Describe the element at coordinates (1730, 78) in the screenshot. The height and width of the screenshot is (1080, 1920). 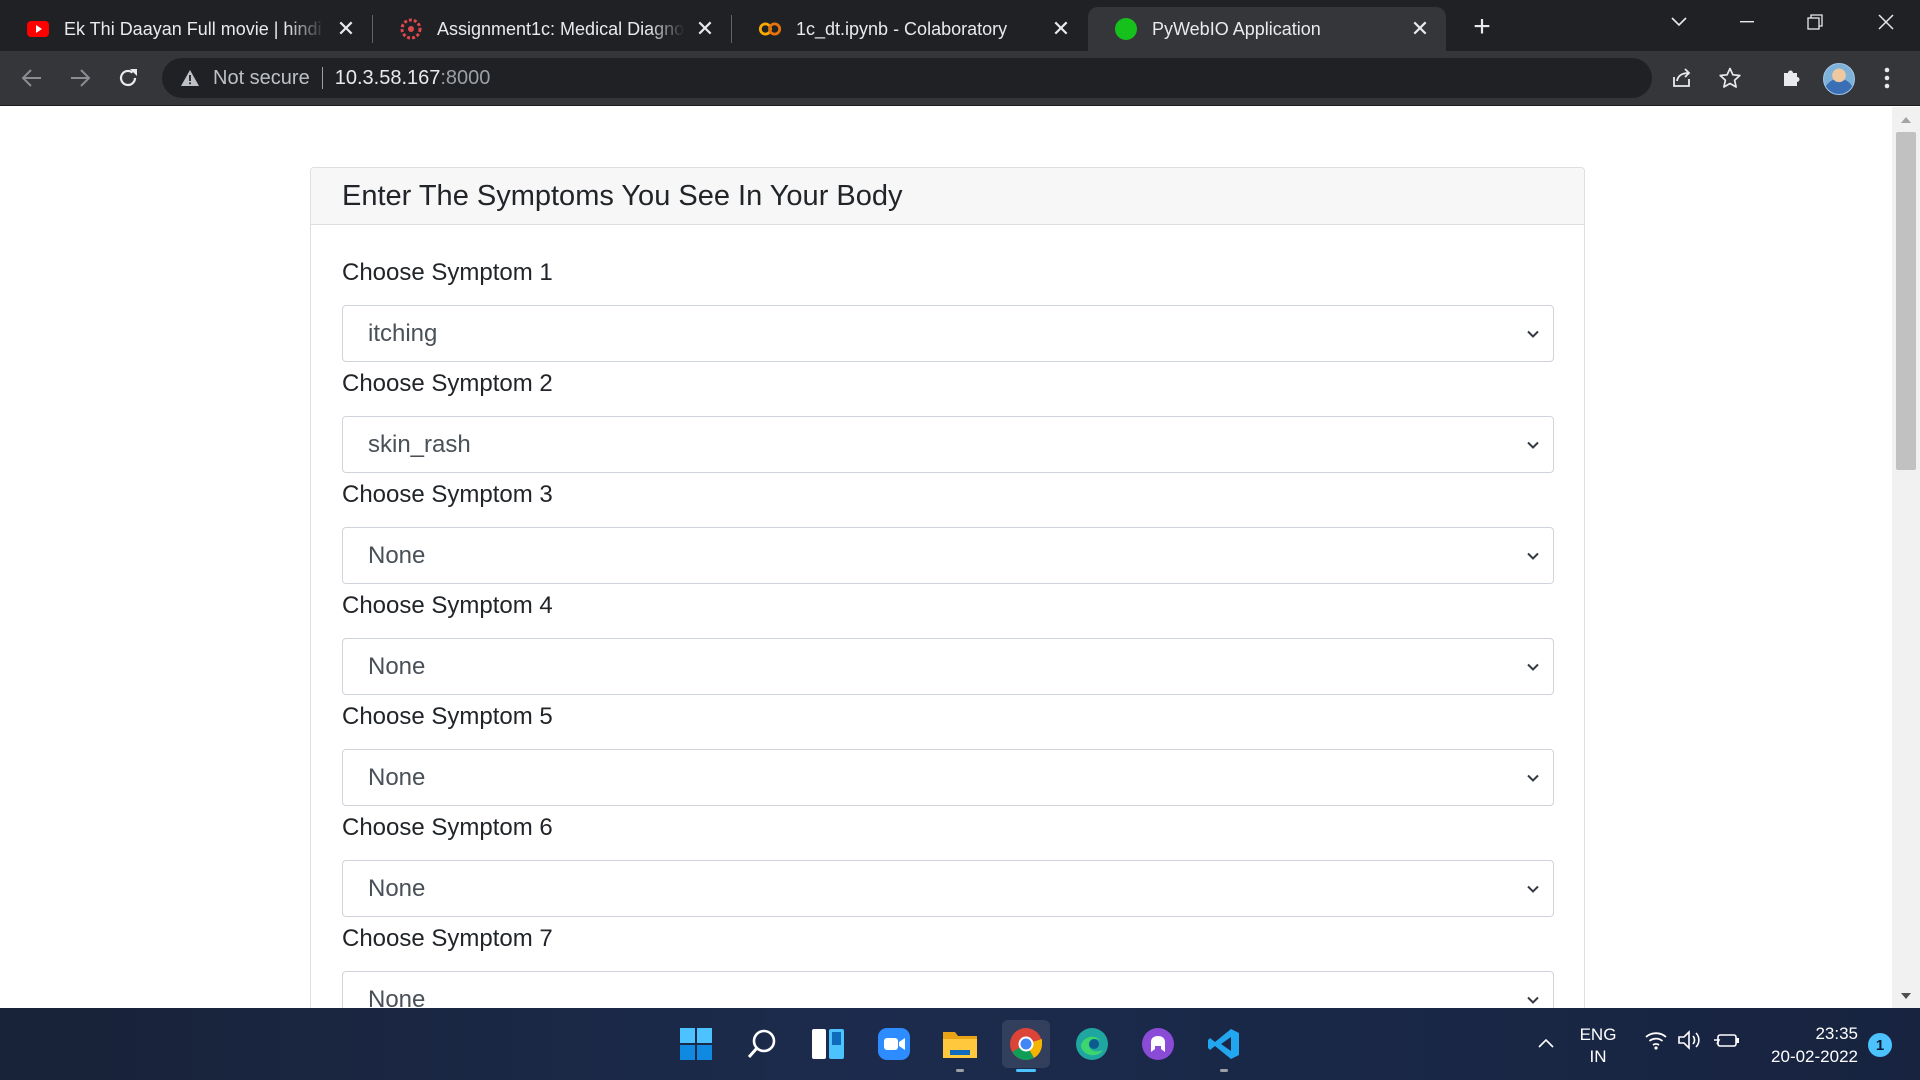
I see `bookmark-star-button` at that location.